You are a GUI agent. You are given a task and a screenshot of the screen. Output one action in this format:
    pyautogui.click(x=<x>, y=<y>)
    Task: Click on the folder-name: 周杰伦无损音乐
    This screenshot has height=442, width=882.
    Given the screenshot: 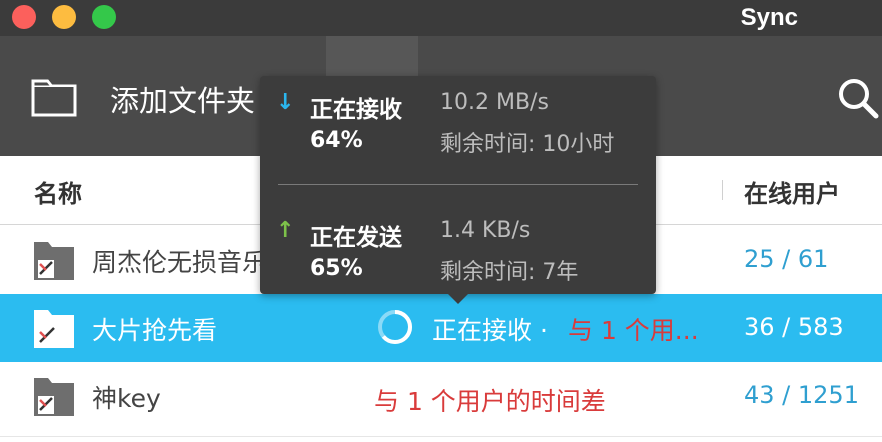 What is the action you would take?
    pyautogui.click(x=177, y=262)
    